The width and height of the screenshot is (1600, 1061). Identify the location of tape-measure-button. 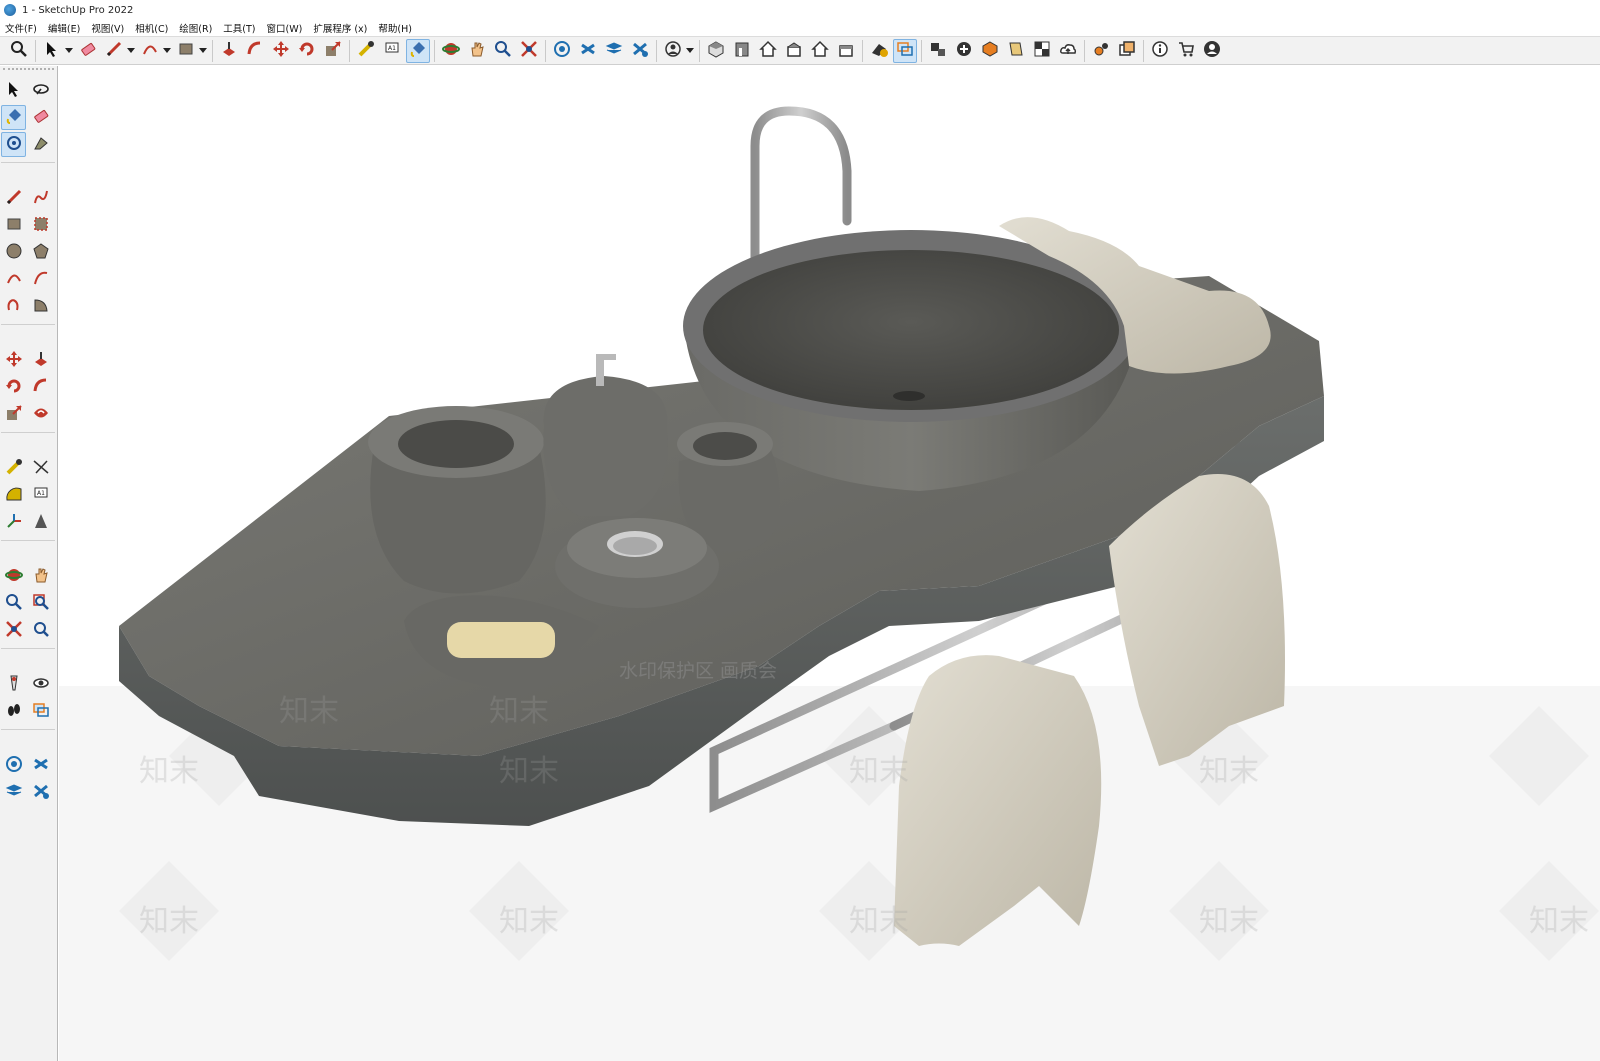
(366, 51).